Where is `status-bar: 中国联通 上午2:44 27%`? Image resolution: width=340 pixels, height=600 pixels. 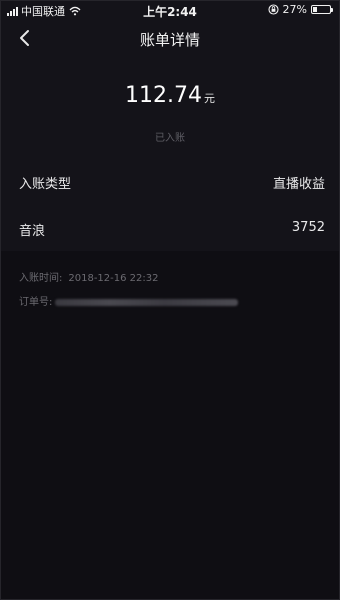 status-bar: 中国联通 上午2:44 27% is located at coordinates (170, 10).